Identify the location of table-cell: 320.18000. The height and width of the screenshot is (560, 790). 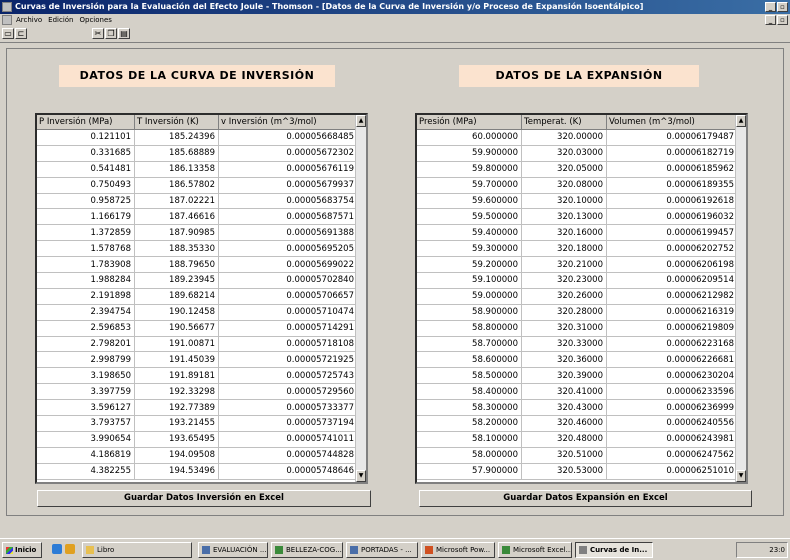
(564, 249).